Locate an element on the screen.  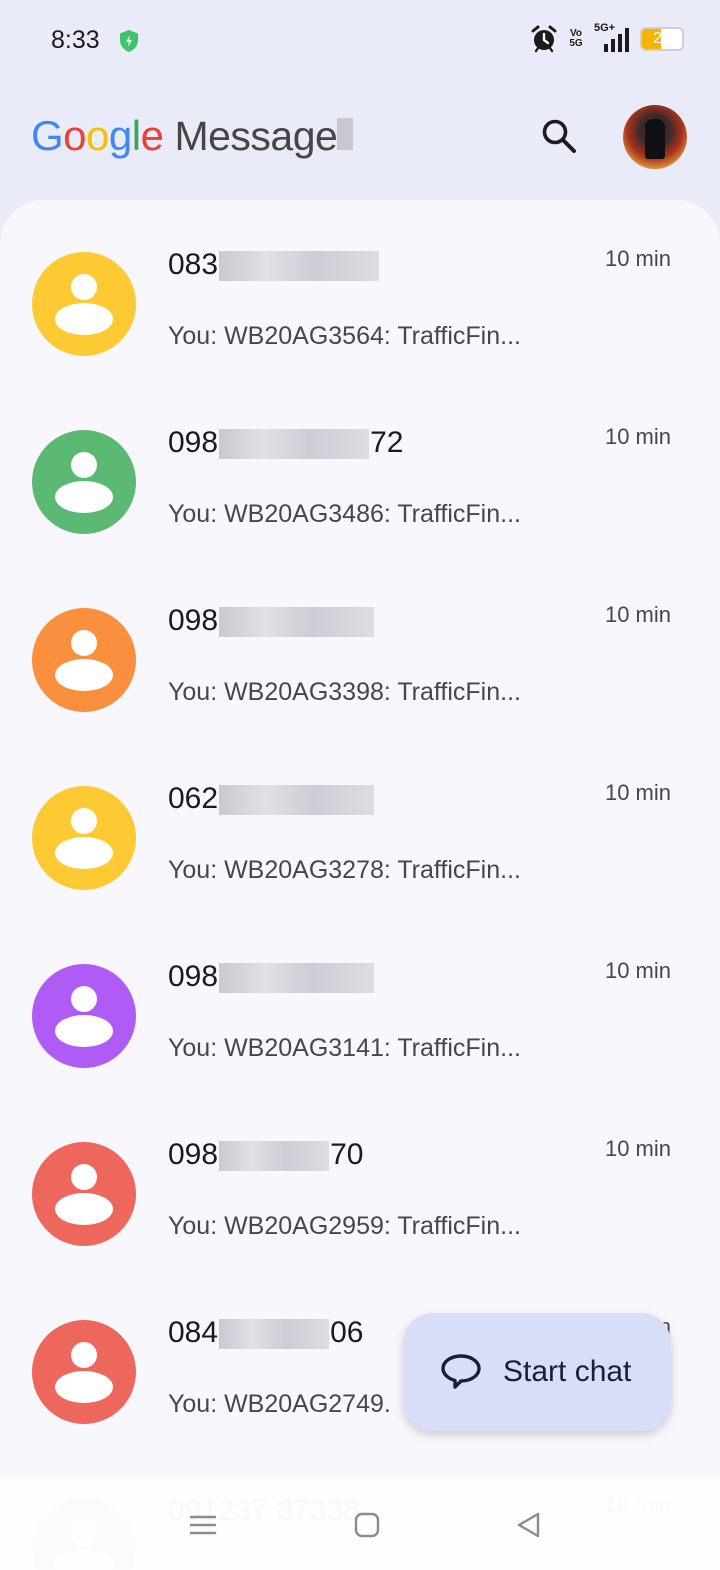
conversation-row: 062 You: WB20AG3278: TrafficFin... 10 min is located at coordinates (360, 821).